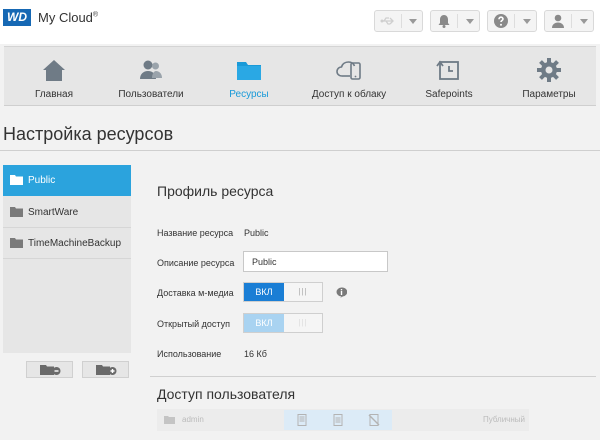 This screenshot has height=440, width=600. What do you see at coordinates (42, 180) in the screenshot?
I see `share-label: Public` at bounding box center [42, 180].